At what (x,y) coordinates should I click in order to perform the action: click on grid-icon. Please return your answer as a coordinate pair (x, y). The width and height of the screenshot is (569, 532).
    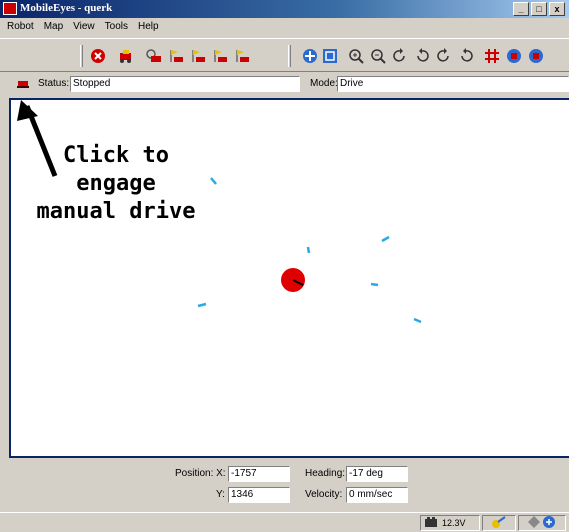
    Looking at the image, I should click on (492, 56).